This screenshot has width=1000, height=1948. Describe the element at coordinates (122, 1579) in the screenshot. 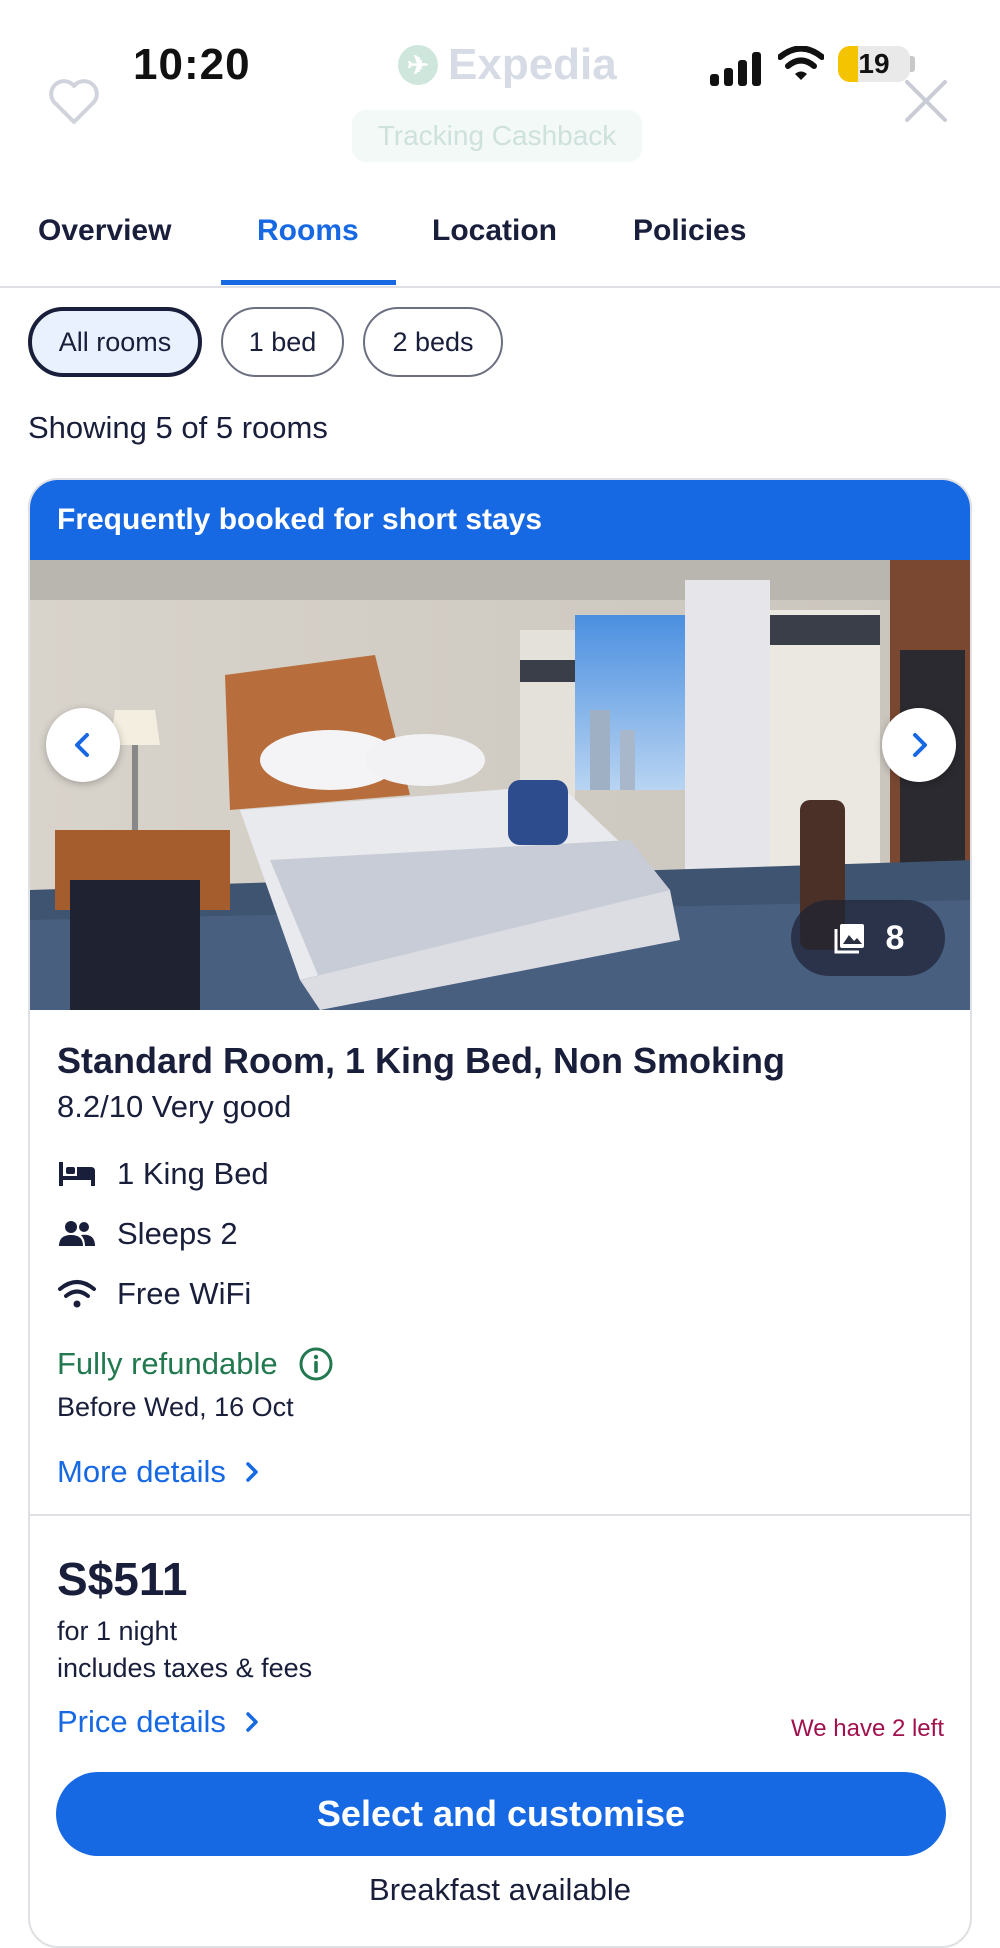

I see `room-price: S$511` at that location.